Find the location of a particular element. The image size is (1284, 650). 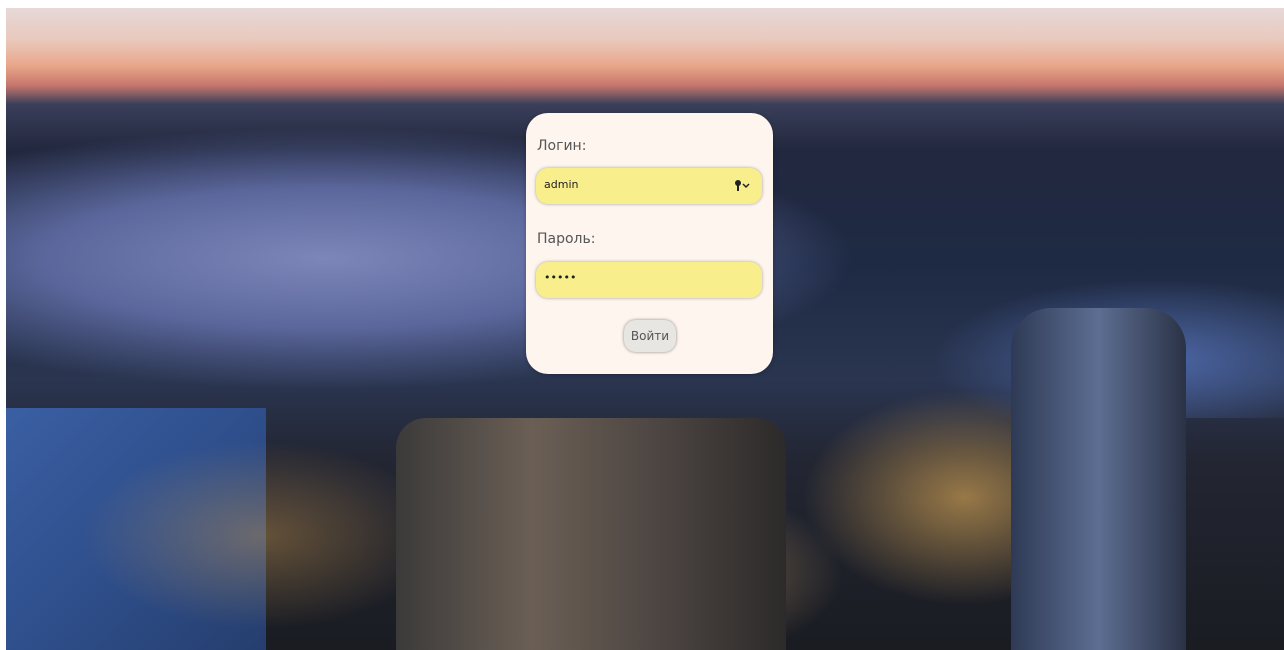

key-icon is located at coordinates (742, 185).